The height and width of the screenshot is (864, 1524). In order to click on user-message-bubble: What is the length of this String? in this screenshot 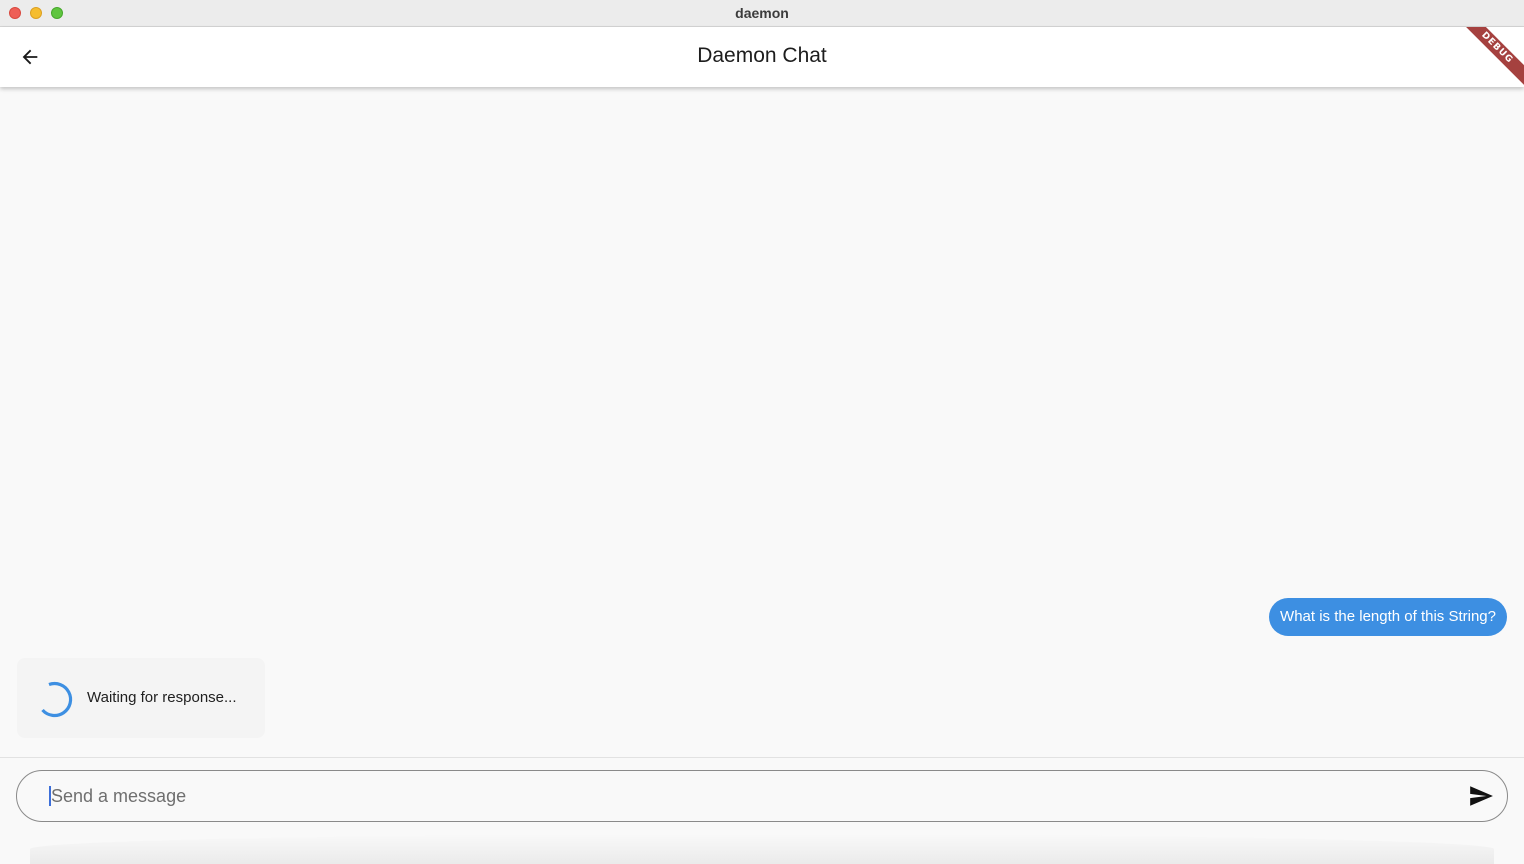, I will do `click(1388, 617)`.